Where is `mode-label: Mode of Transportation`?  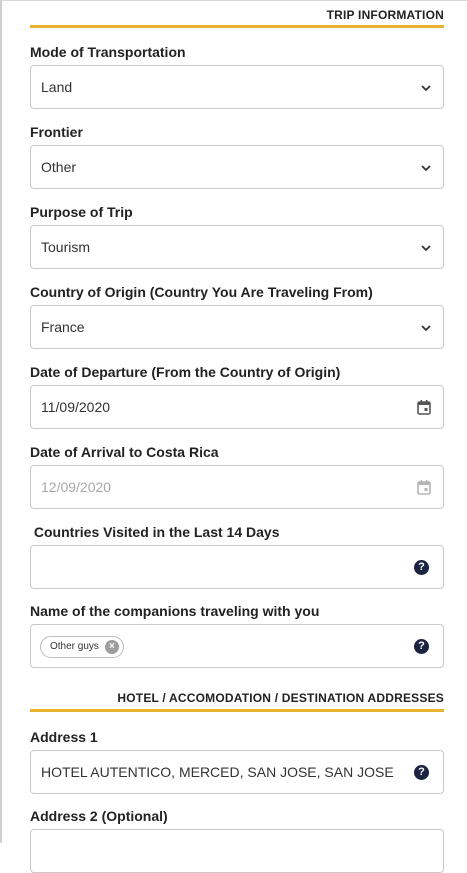
mode-label: Mode of Transportation is located at coordinates (108, 52).